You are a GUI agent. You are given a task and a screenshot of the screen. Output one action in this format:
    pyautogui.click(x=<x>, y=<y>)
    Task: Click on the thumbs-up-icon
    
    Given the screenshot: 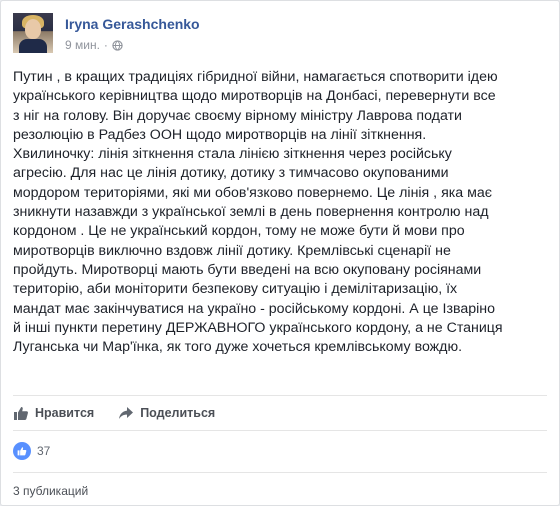 What is the action you would take?
    pyautogui.click(x=21, y=413)
    